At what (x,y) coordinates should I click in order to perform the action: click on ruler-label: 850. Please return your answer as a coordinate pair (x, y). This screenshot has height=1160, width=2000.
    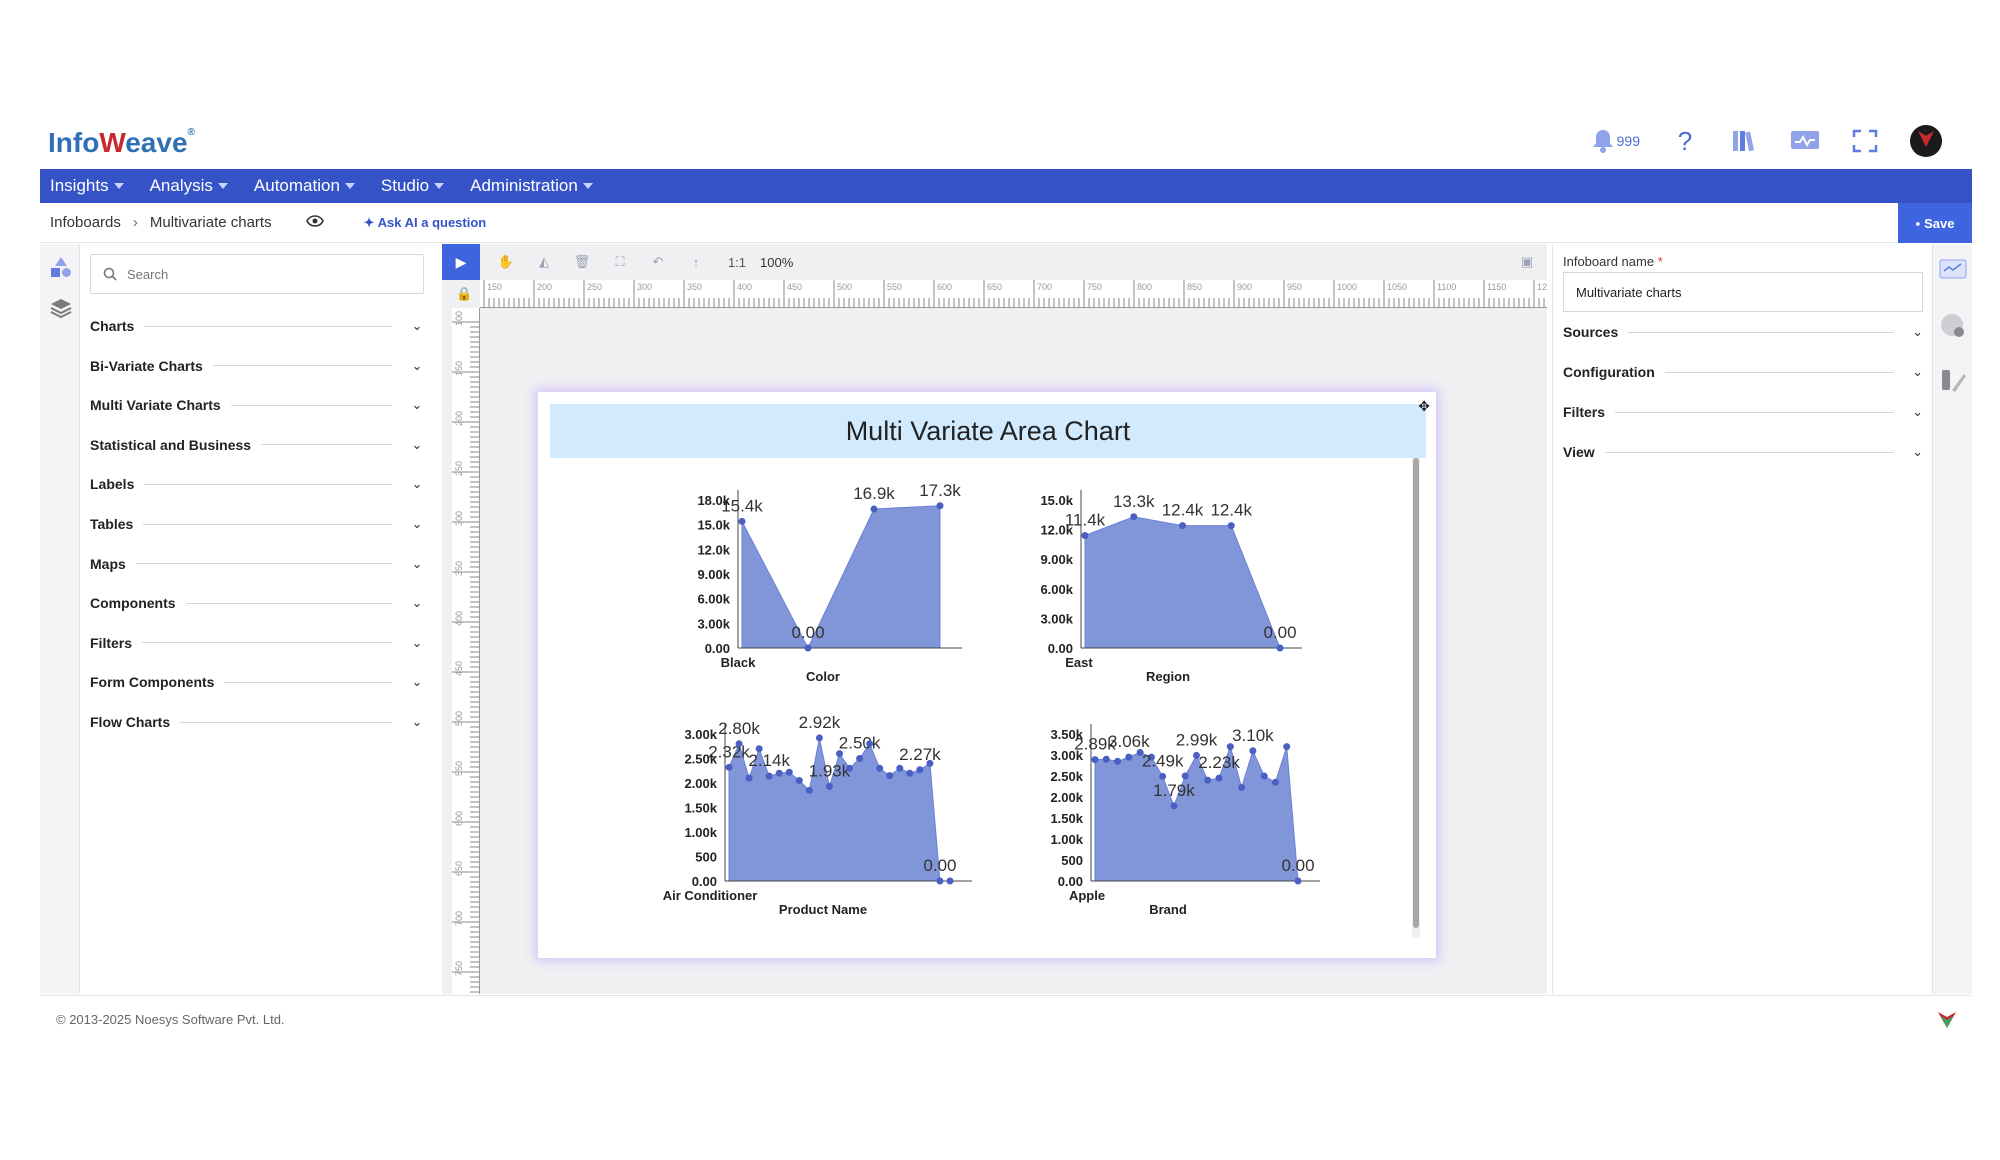
    Looking at the image, I should click on (1194, 287).